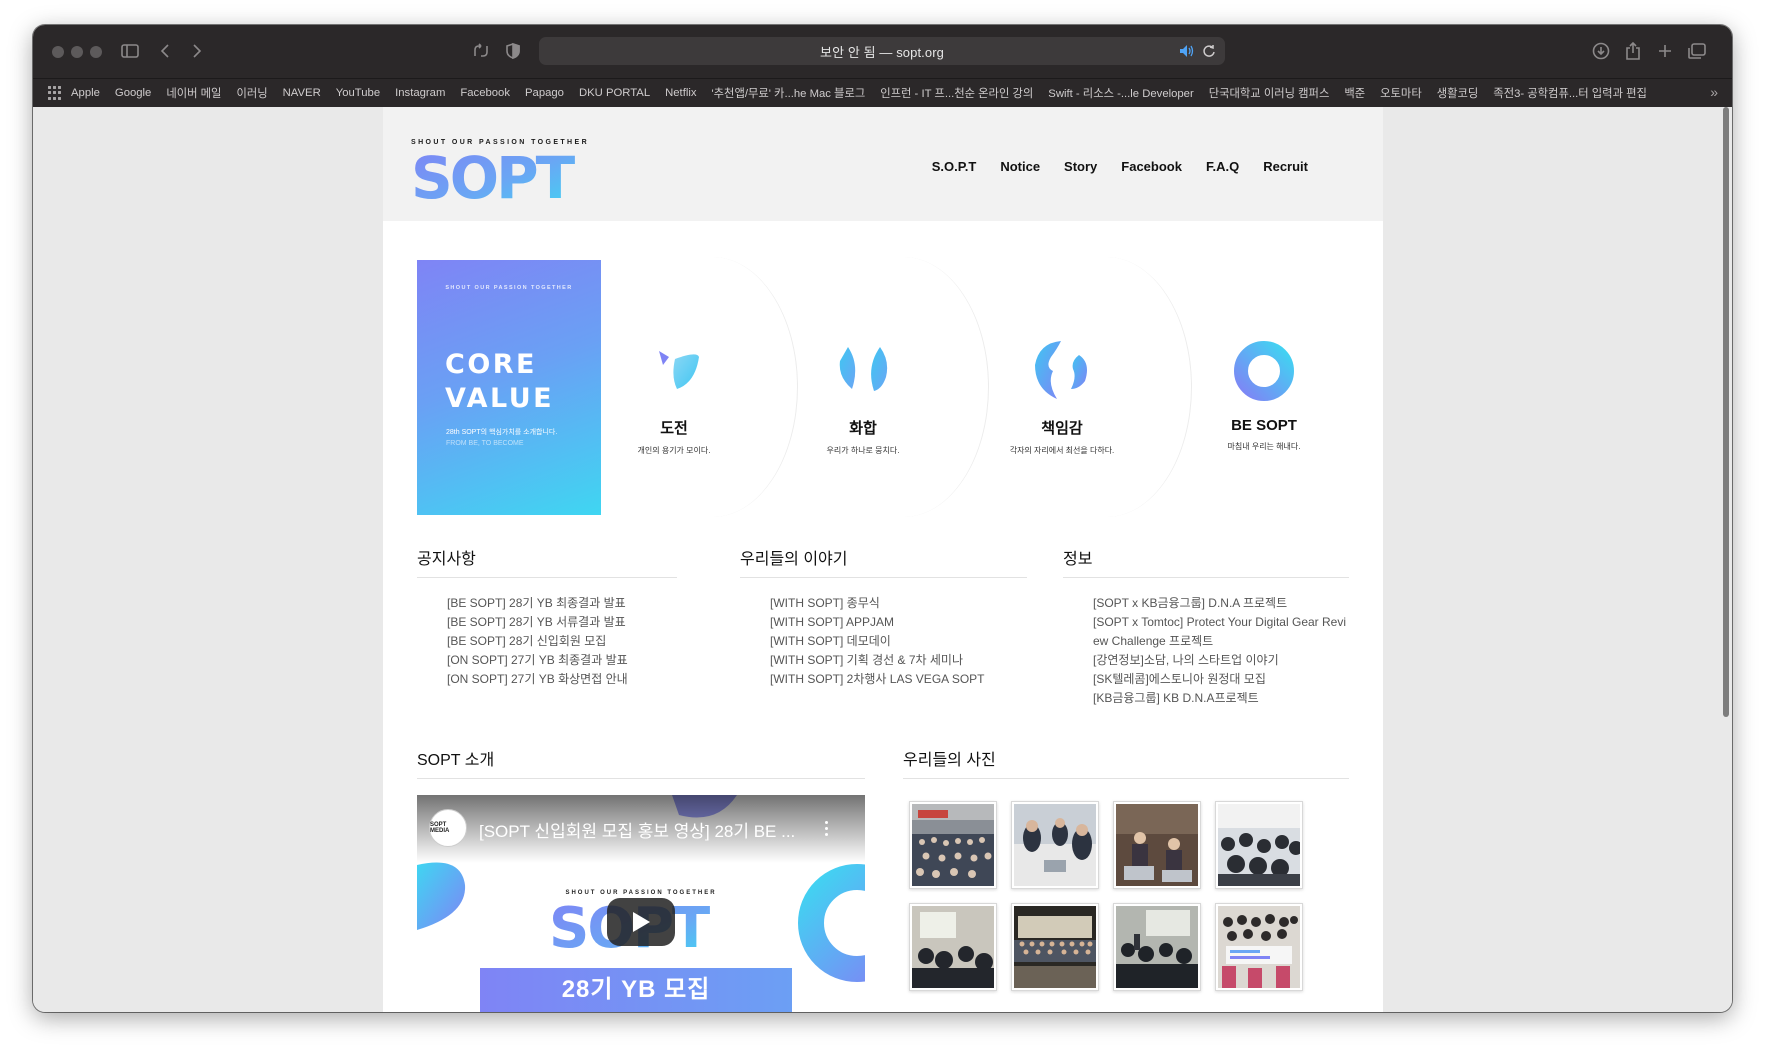 The height and width of the screenshot is (1054, 1765). What do you see at coordinates (614, 93) in the screenshot?
I see `bookmark-item: DKU PORTAL` at bounding box center [614, 93].